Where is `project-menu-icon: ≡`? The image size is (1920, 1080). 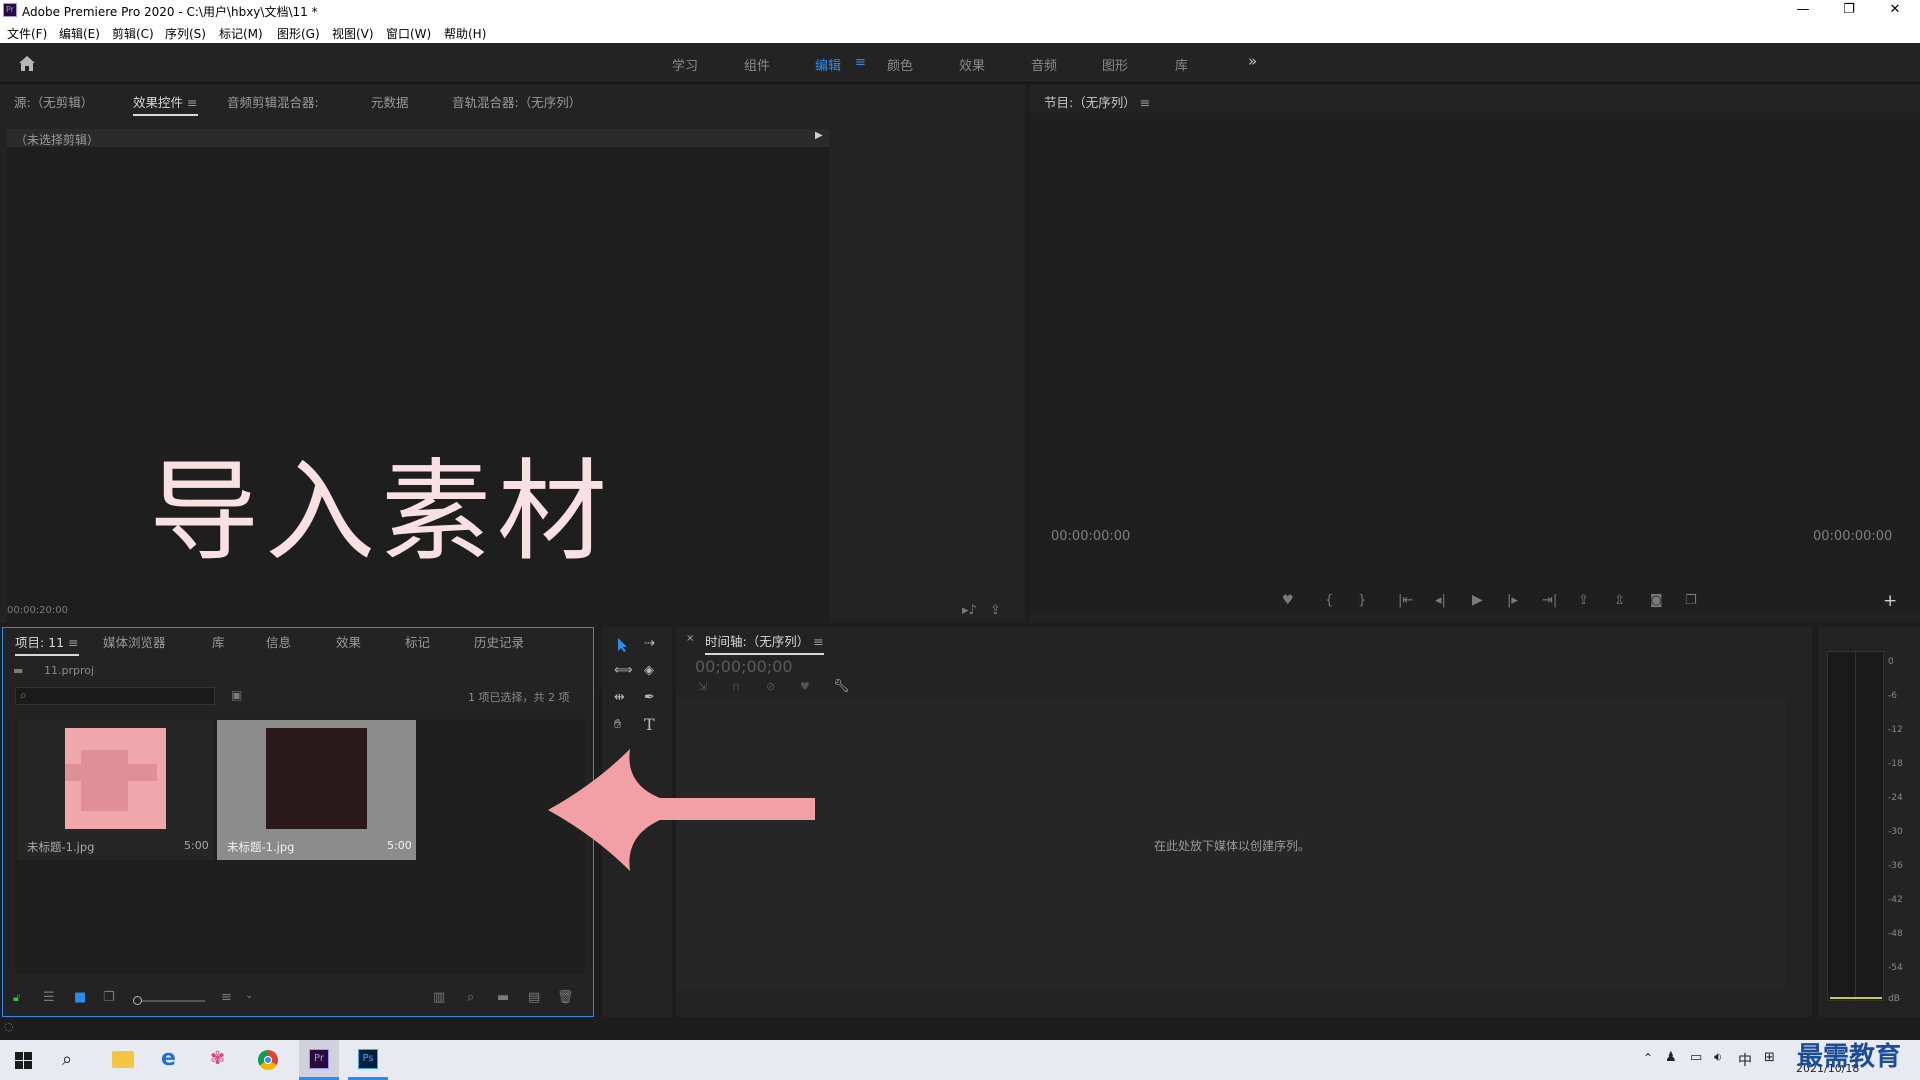 project-menu-icon: ≡ is located at coordinates (73, 642).